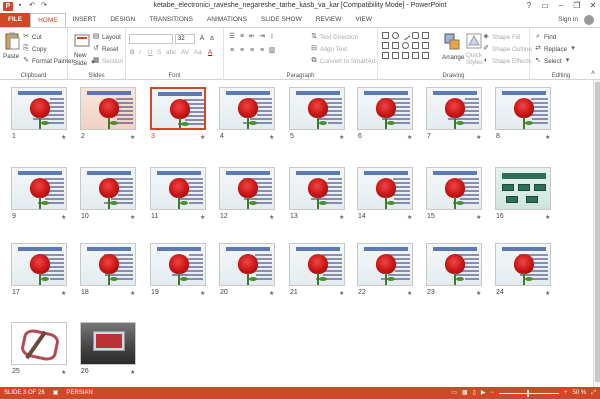  Describe the element at coordinates (425, 55) in the screenshot. I see `more-shapes-icon` at that location.